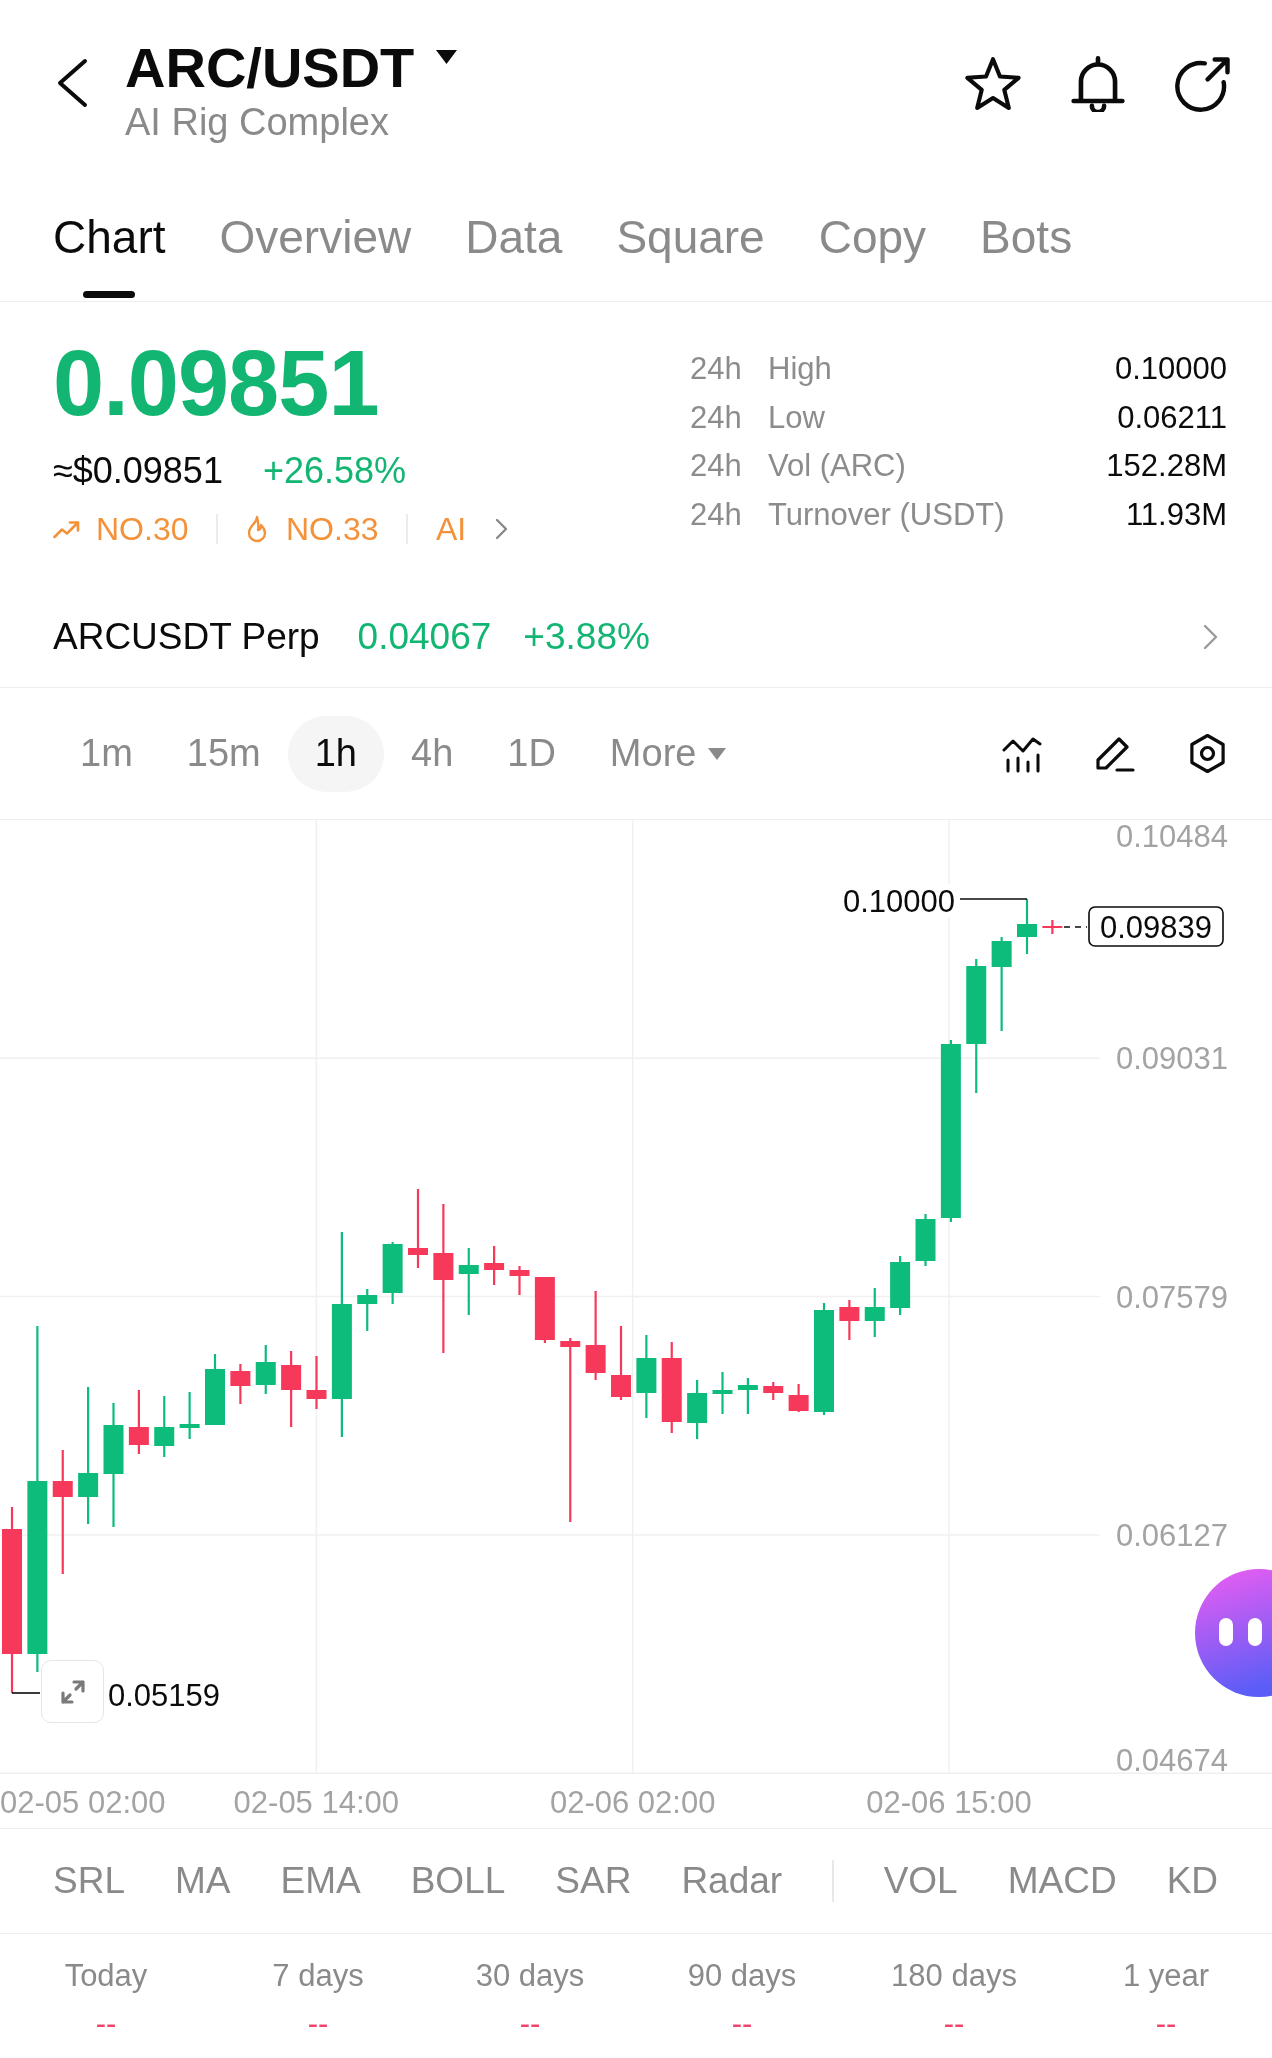 Image resolution: width=1272 pixels, height=2058 pixels. Describe the element at coordinates (142, 529) in the screenshot. I see `rank-label: NO.30` at that location.